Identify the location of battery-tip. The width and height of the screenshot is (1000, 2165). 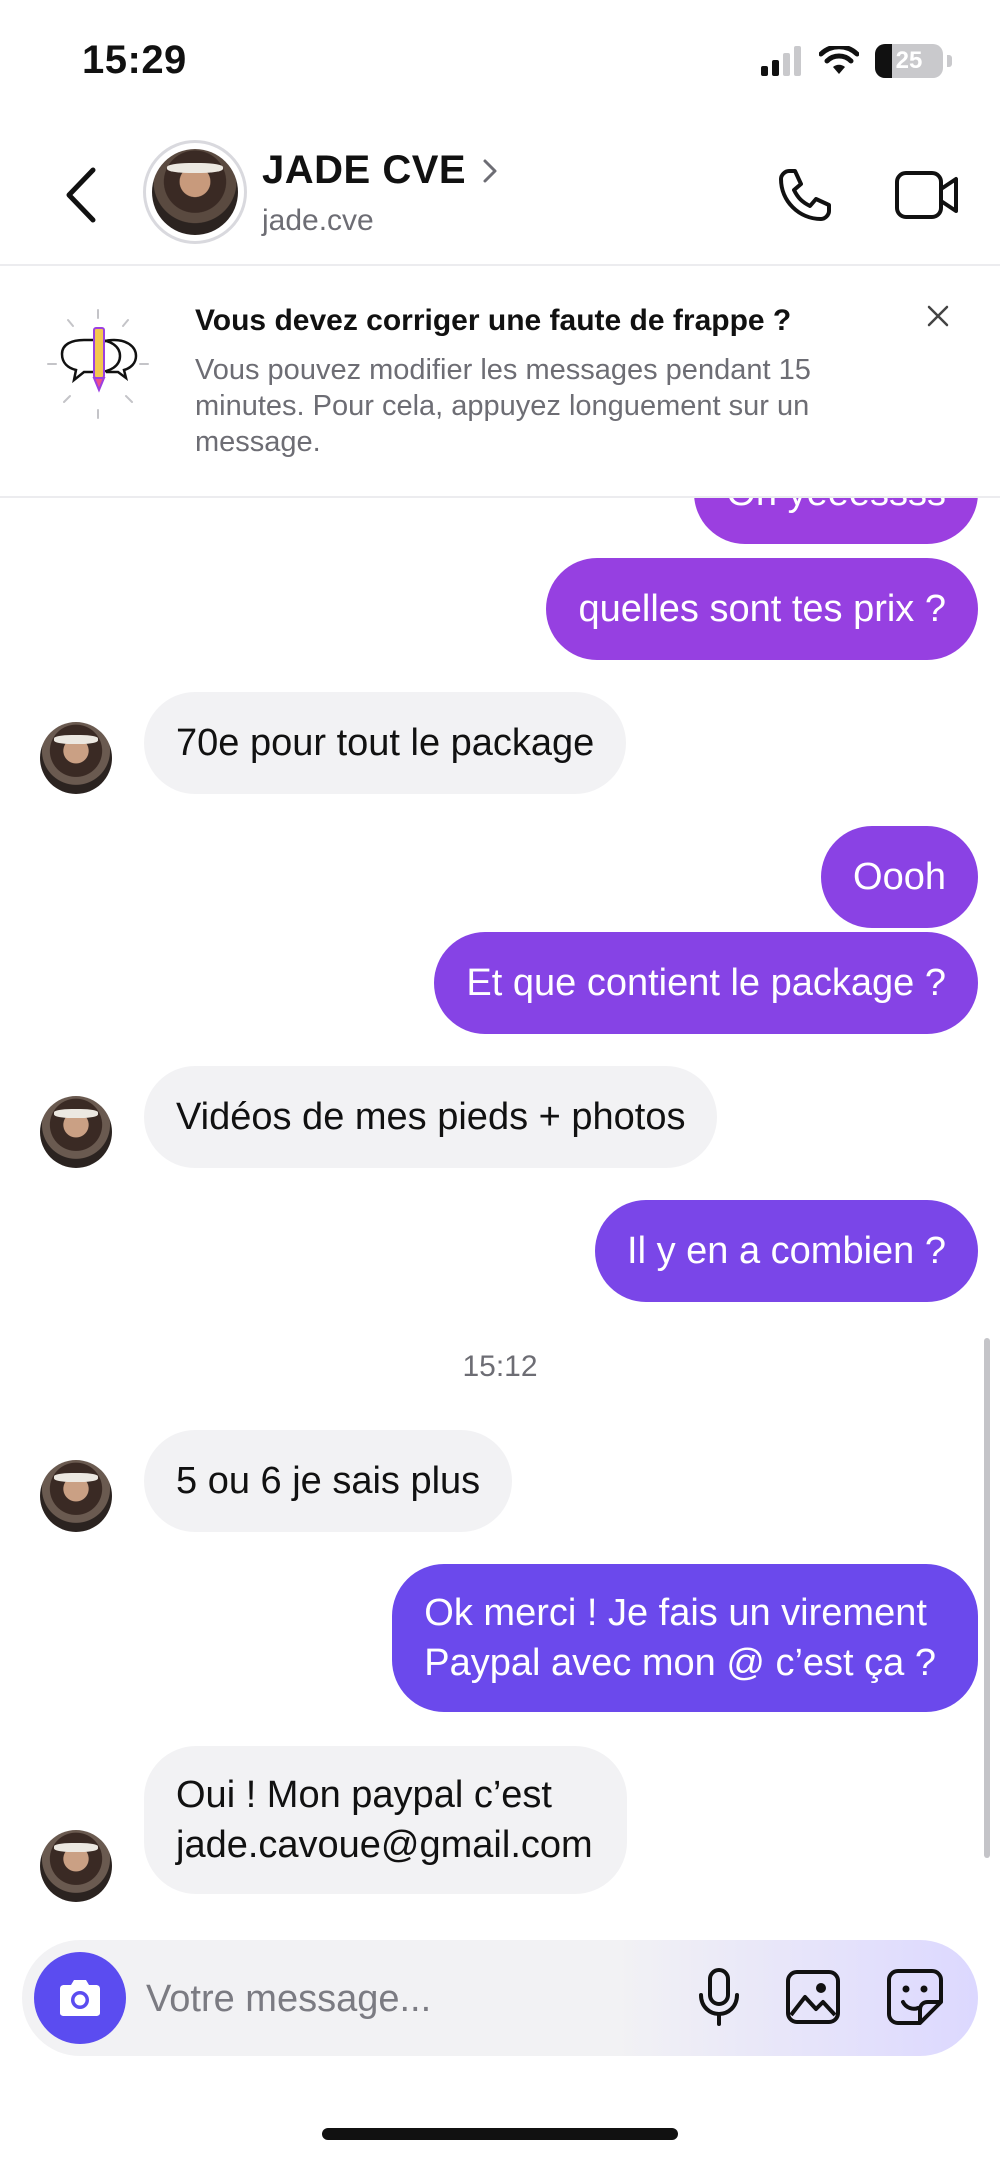
(949, 61).